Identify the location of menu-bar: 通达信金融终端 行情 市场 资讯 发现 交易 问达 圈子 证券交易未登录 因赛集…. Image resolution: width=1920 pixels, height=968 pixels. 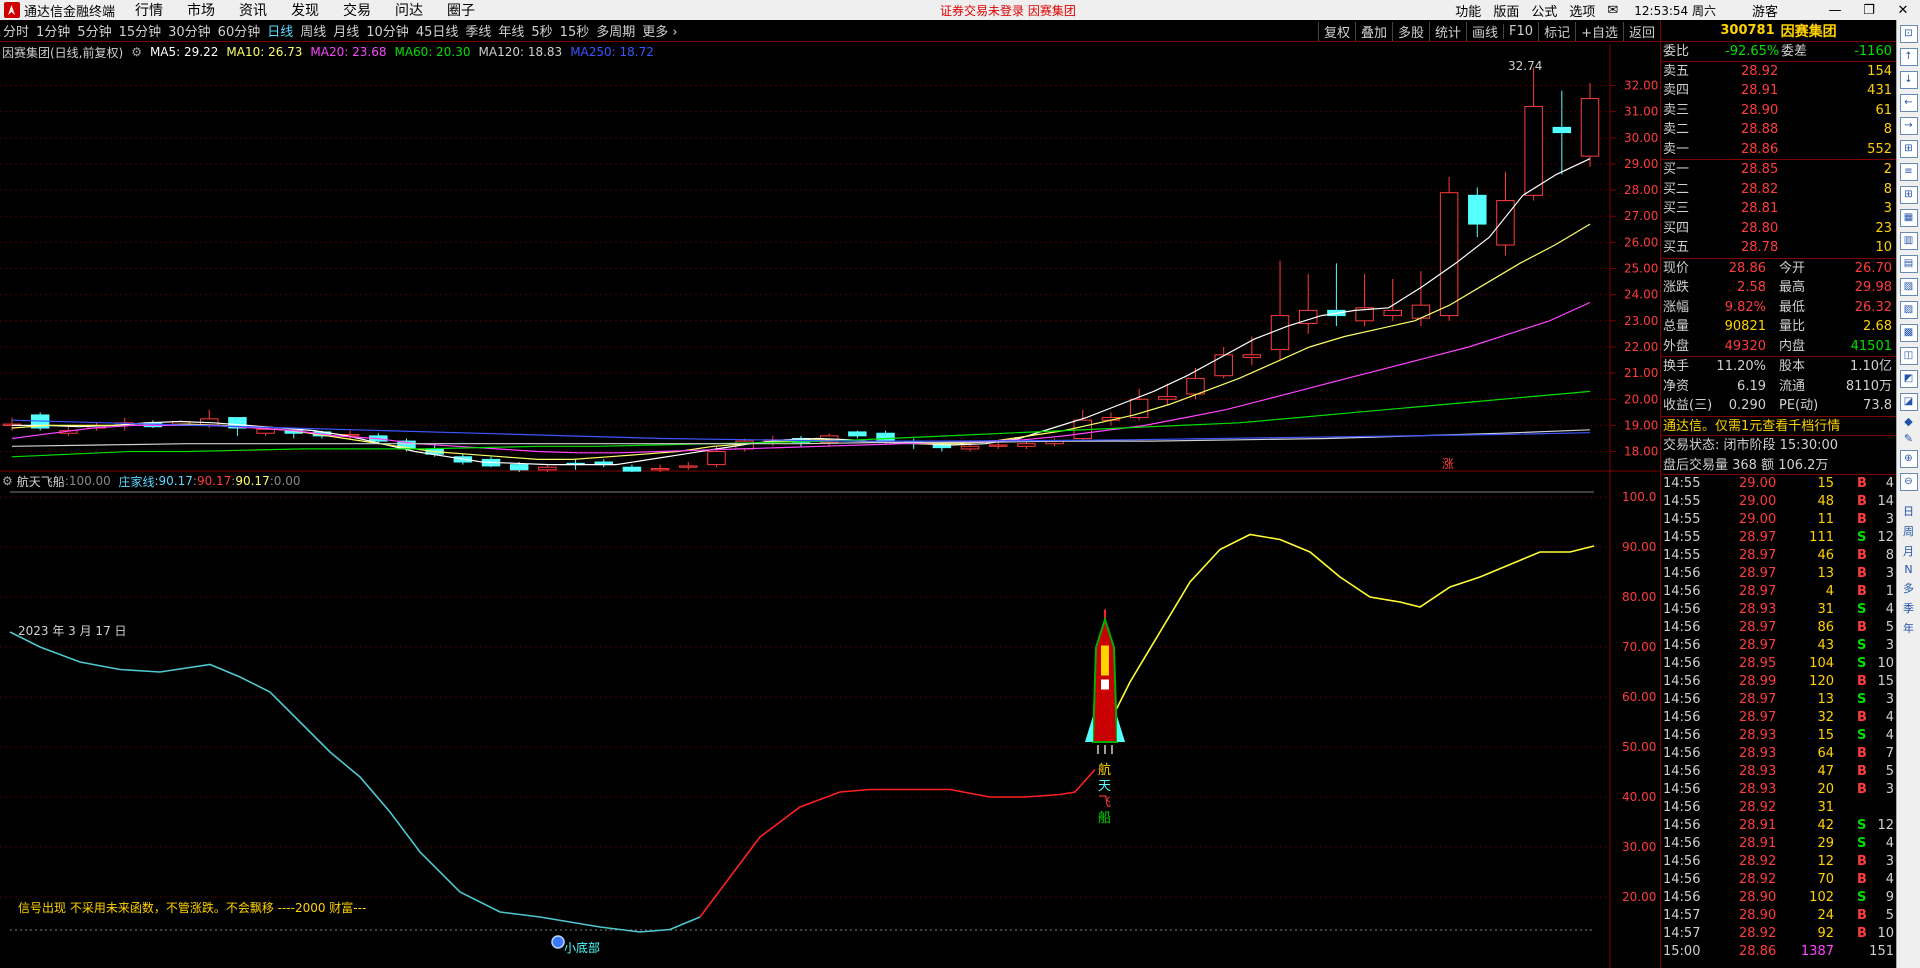
(960, 10).